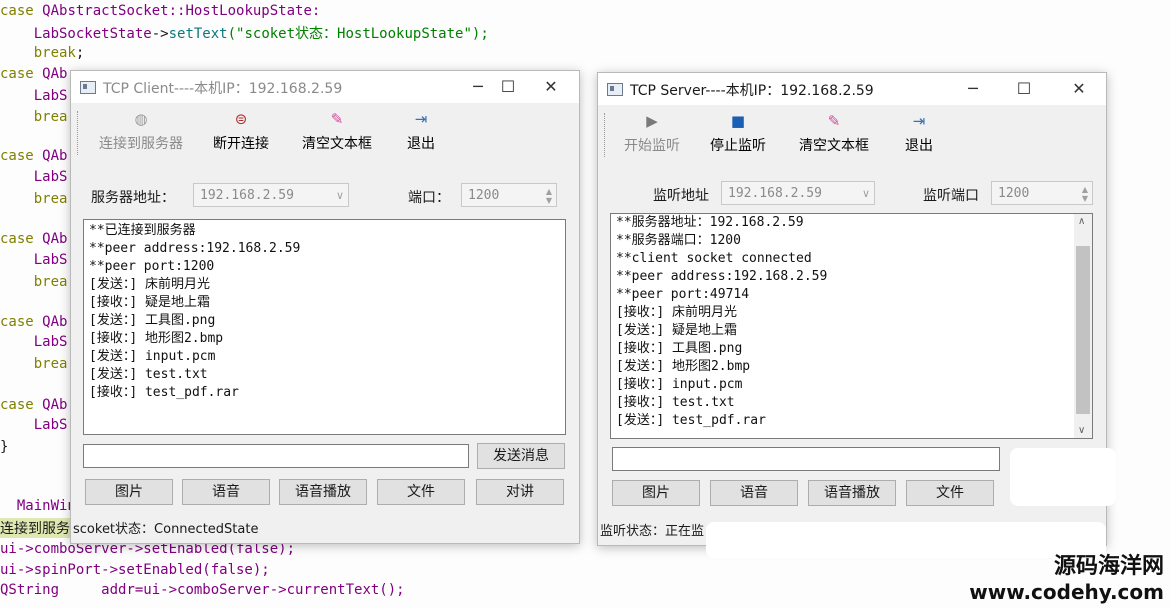 The height and width of the screenshot is (608, 1170). What do you see at coordinates (92, 34) in the screenshot?
I see `code-object: LabSocketState` at bounding box center [92, 34].